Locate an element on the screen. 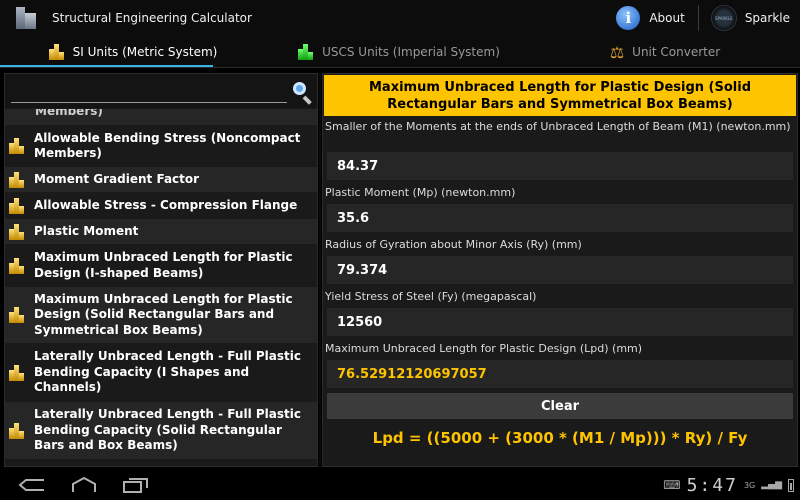  search-bar is located at coordinates (161, 91).